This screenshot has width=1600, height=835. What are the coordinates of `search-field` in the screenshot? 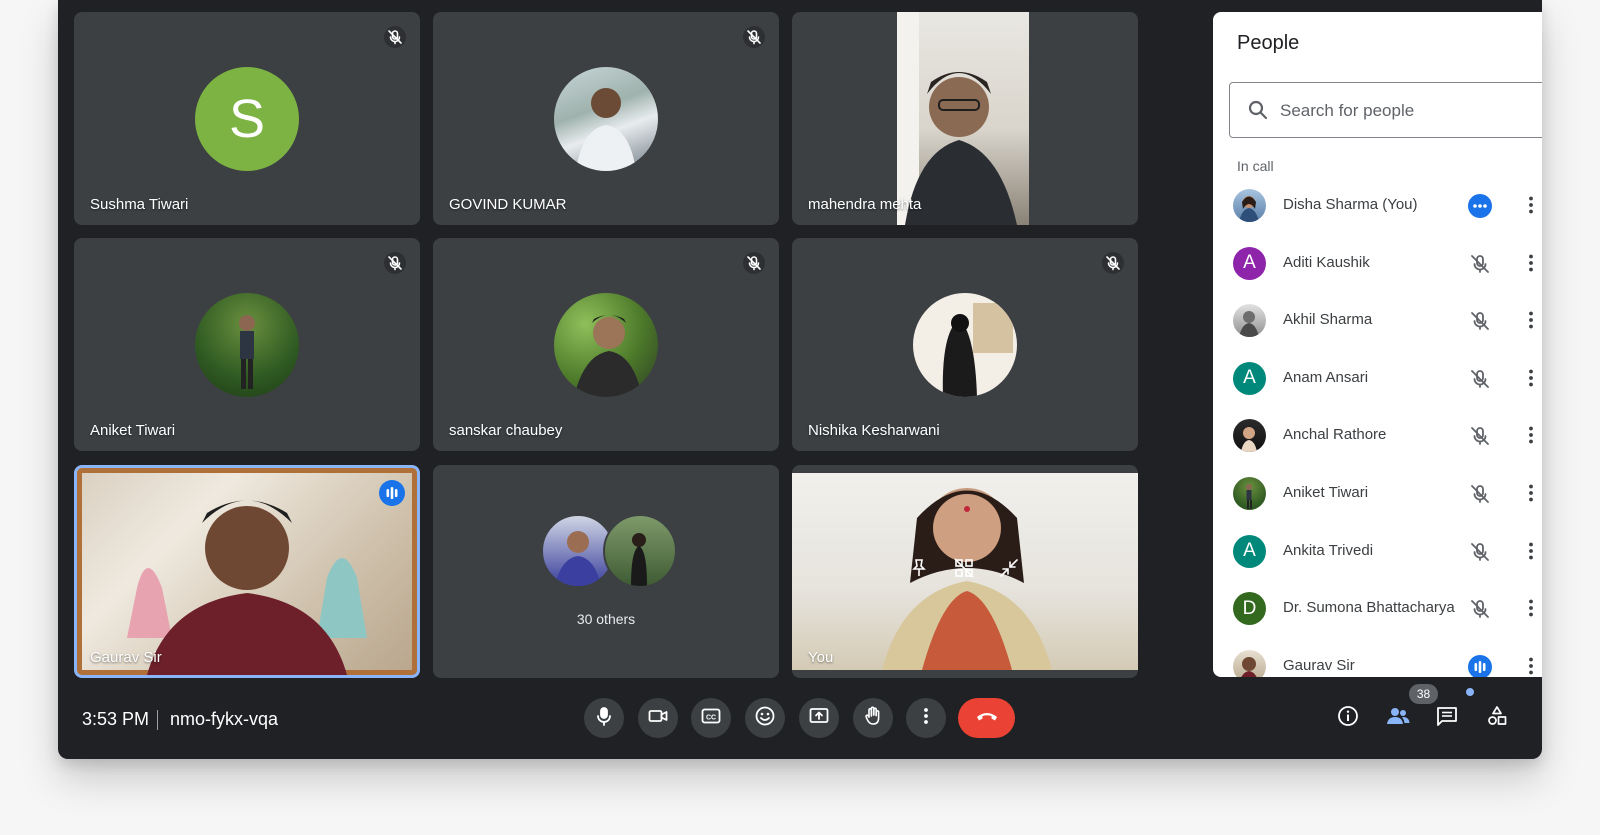 It's located at (1385, 110).